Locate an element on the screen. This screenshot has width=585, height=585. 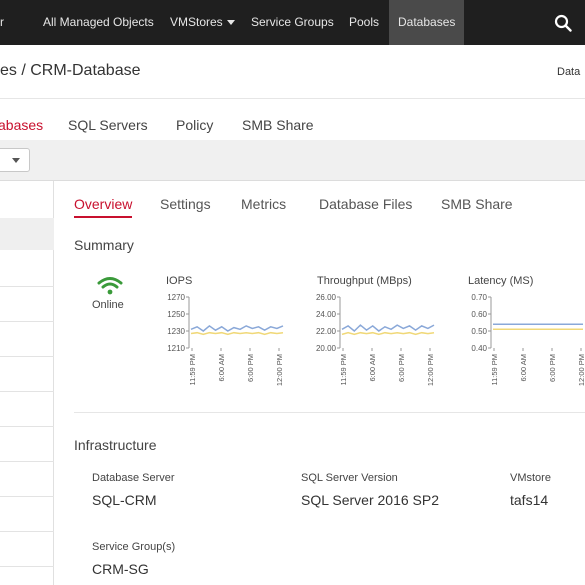
vmstore-label: VMstore is located at coordinates (530, 478).